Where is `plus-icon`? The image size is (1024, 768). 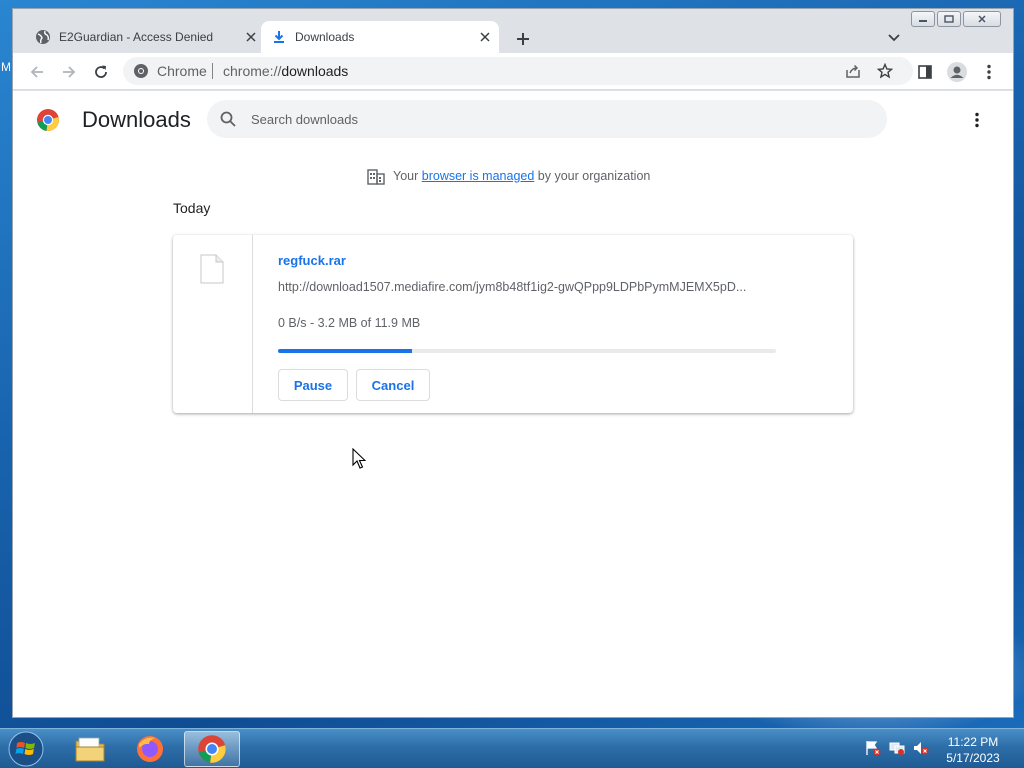
plus-icon is located at coordinates (523, 39).